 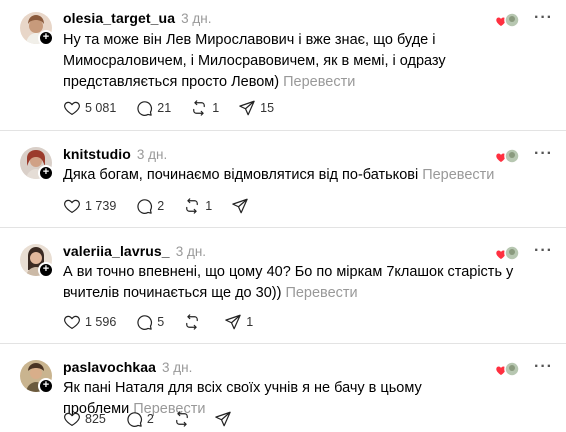 I want to click on share-count: 1, so click(x=250, y=322).